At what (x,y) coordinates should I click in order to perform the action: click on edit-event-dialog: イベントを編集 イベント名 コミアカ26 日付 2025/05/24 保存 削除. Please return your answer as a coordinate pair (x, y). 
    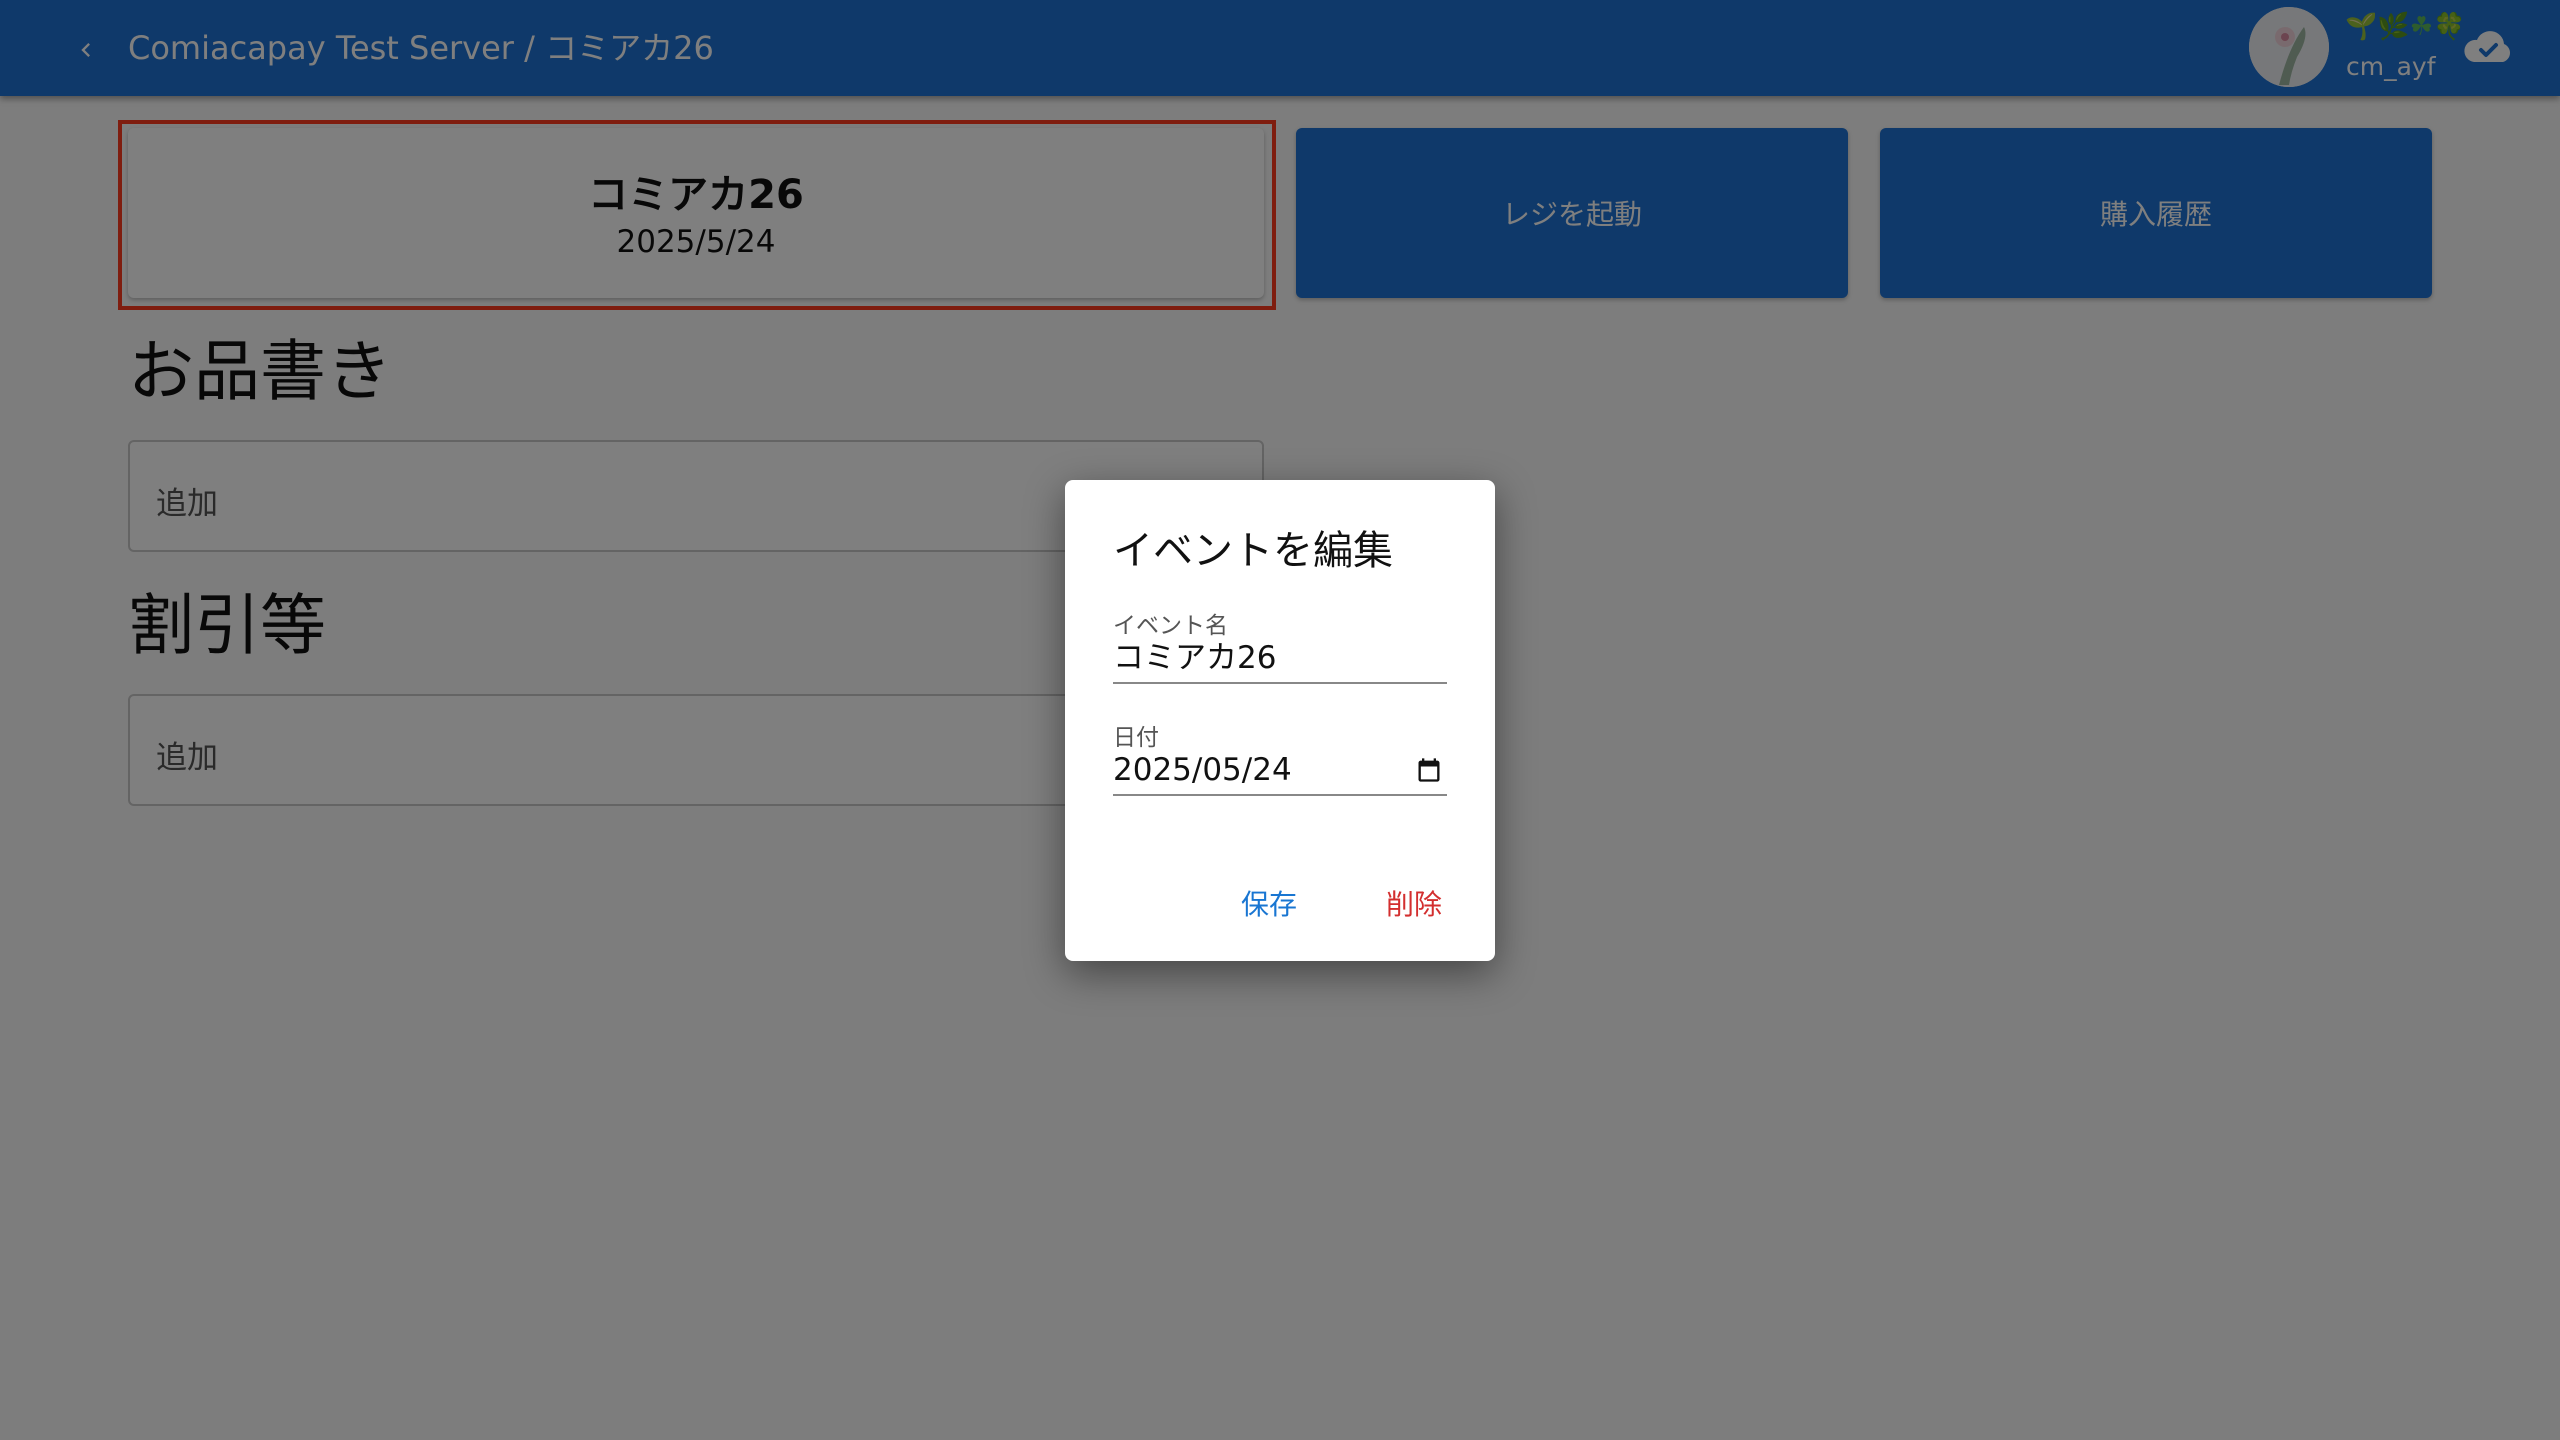
    Looking at the image, I should click on (1280, 720).